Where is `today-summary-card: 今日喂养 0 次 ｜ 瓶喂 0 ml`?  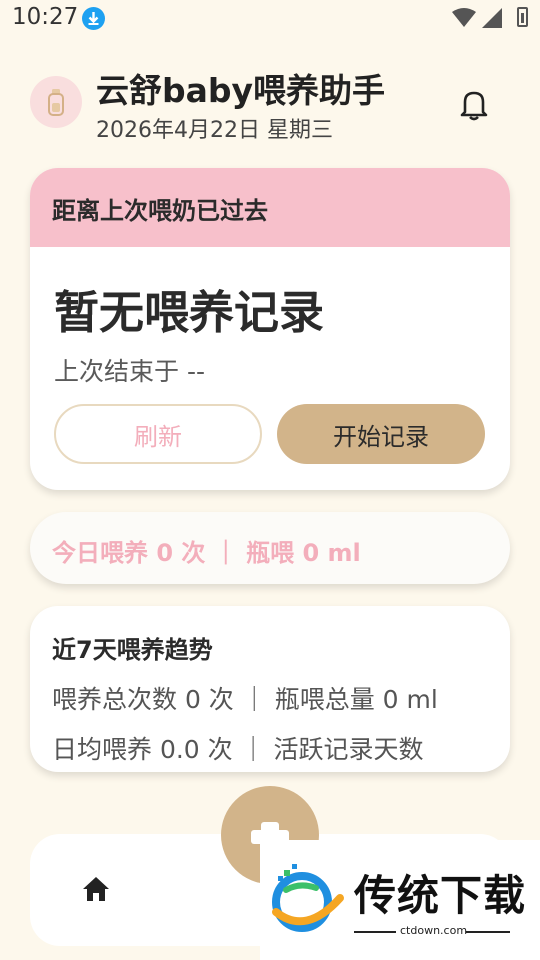 today-summary-card: 今日喂养 0 次 ｜ 瓶喂 0 ml is located at coordinates (270, 548).